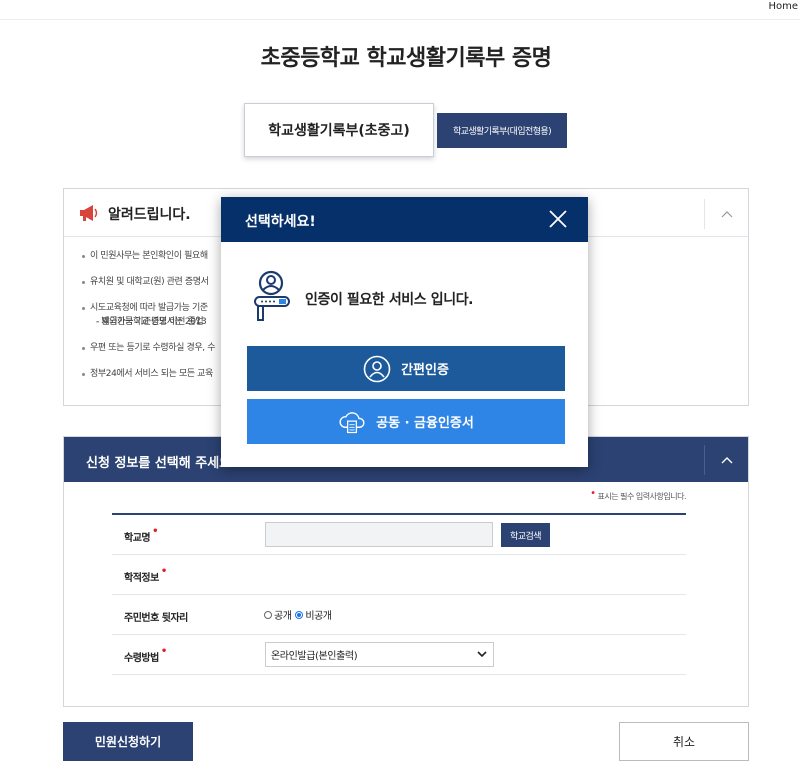 This screenshot has width=800, height=783. I want to click on megaphone-icon, so click(89, 213).